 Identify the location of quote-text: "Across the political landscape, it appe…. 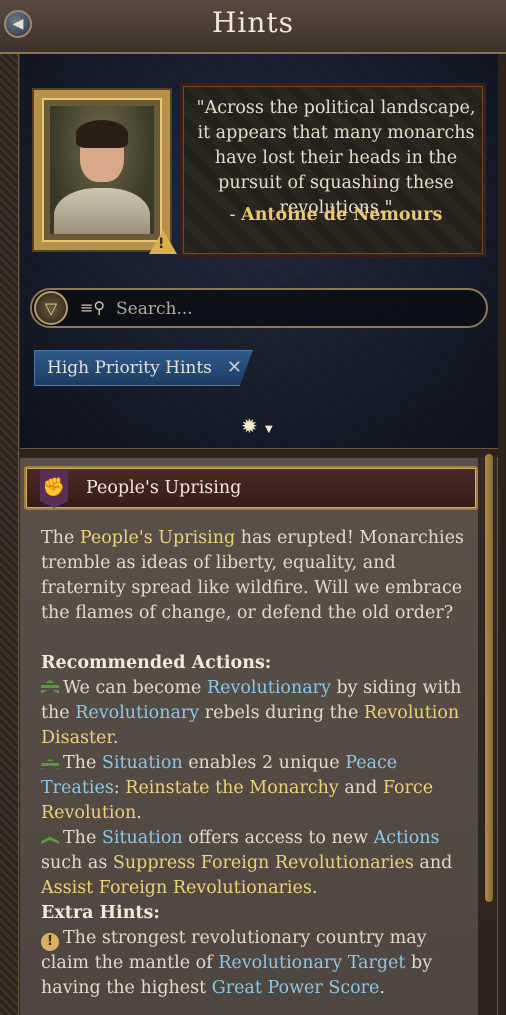
(336, 158).